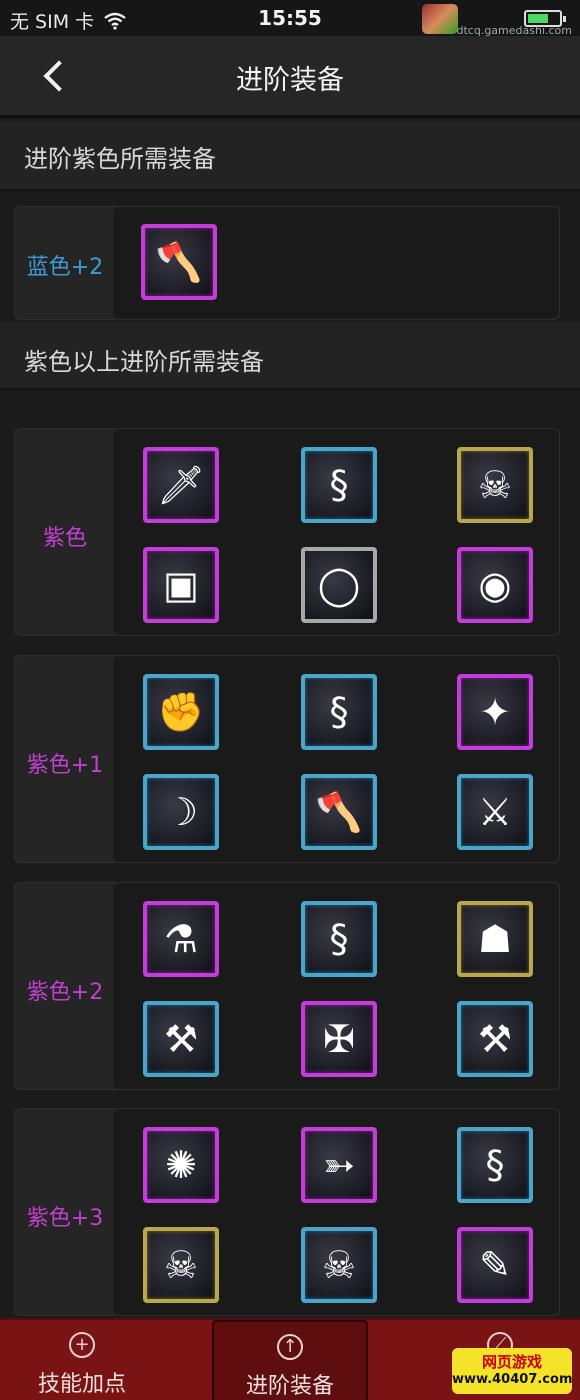  I want to click on hammer-icon: ⚒, so click(495, 1039).